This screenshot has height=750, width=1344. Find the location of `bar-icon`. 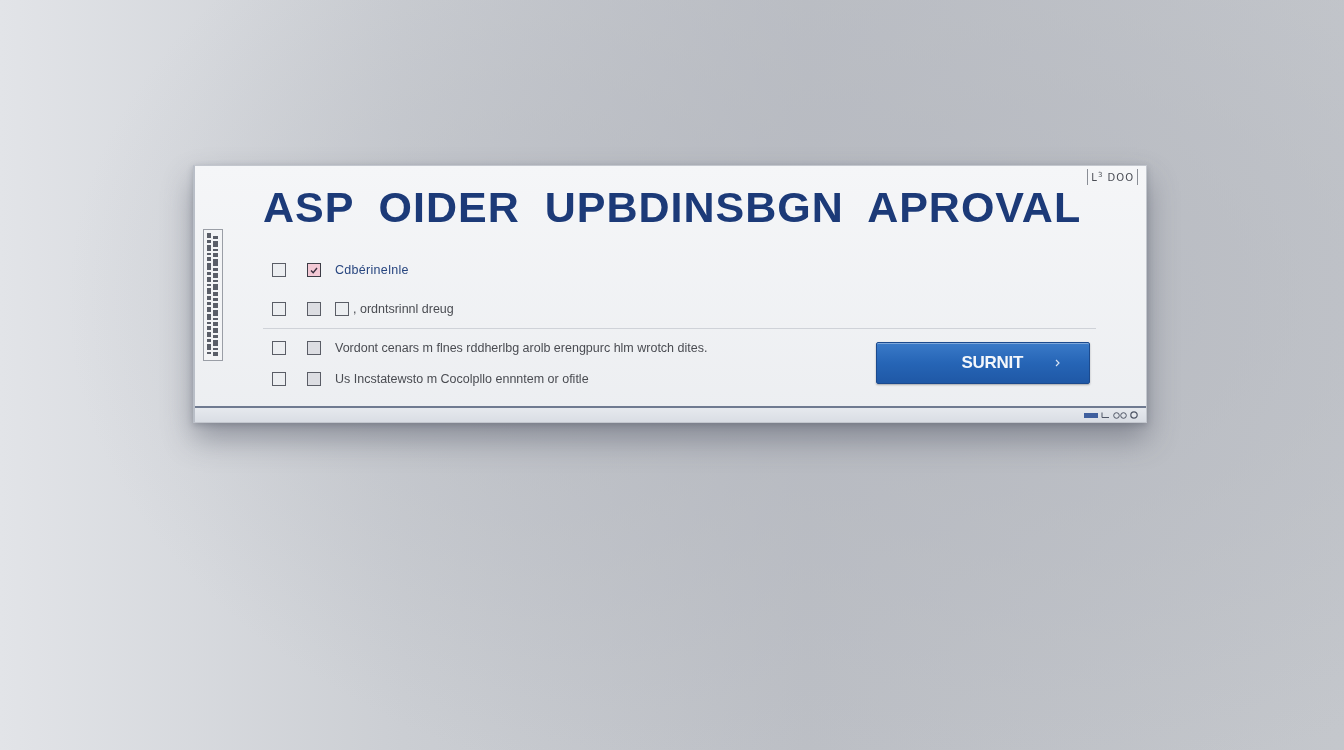

bar-icon is located at coordinates (1091, 415).